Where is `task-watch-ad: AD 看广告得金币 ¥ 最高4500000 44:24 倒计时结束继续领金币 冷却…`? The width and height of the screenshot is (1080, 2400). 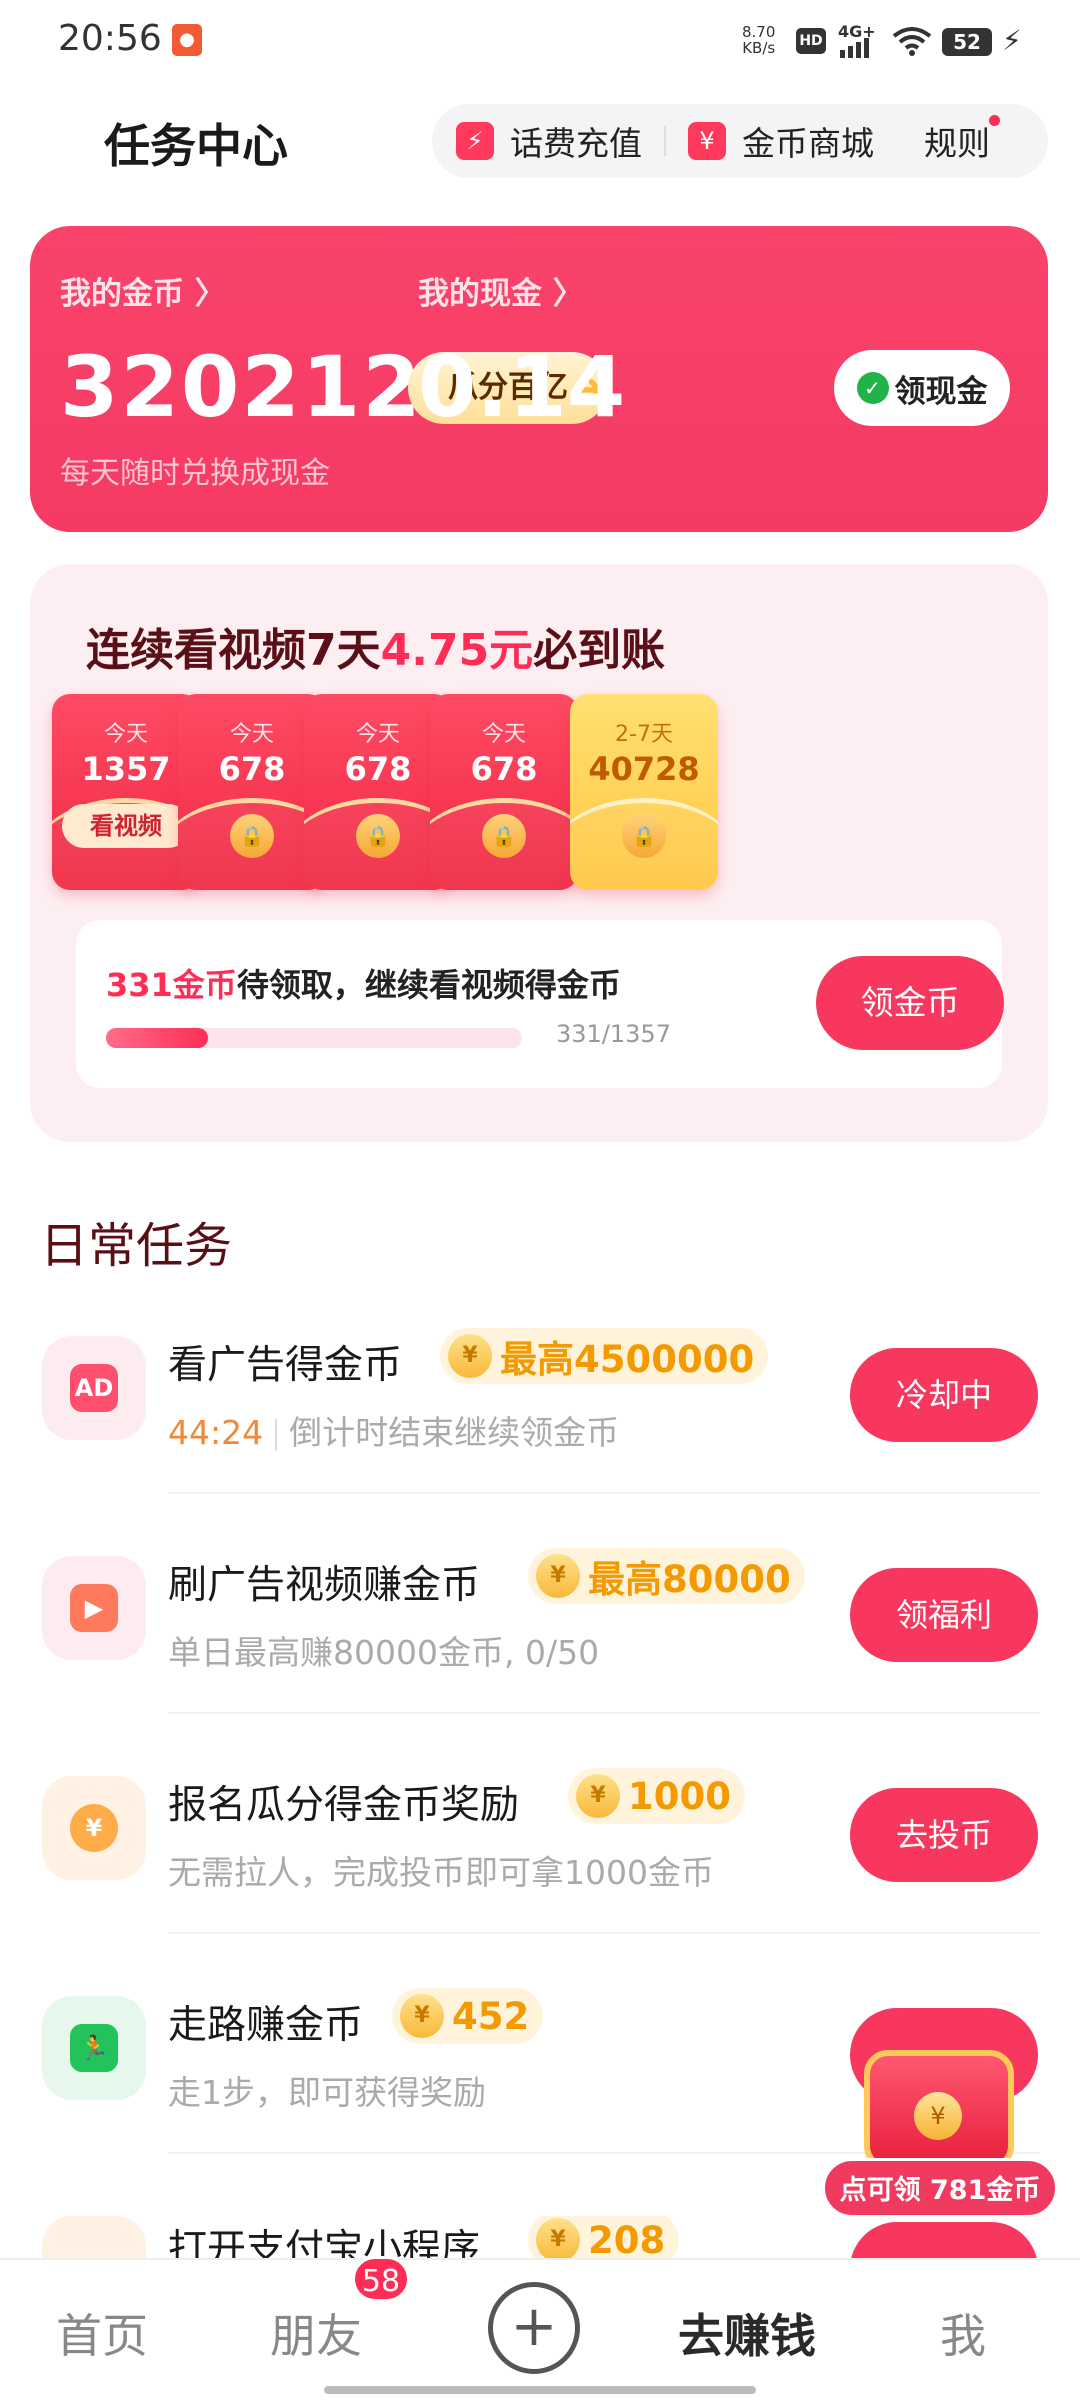
task-watch-ad: AD 看广告得金币 ¥ 最高4500000 44:24 倒计时结束继续领金币 冷却… is located at coordinates (540, 1441).